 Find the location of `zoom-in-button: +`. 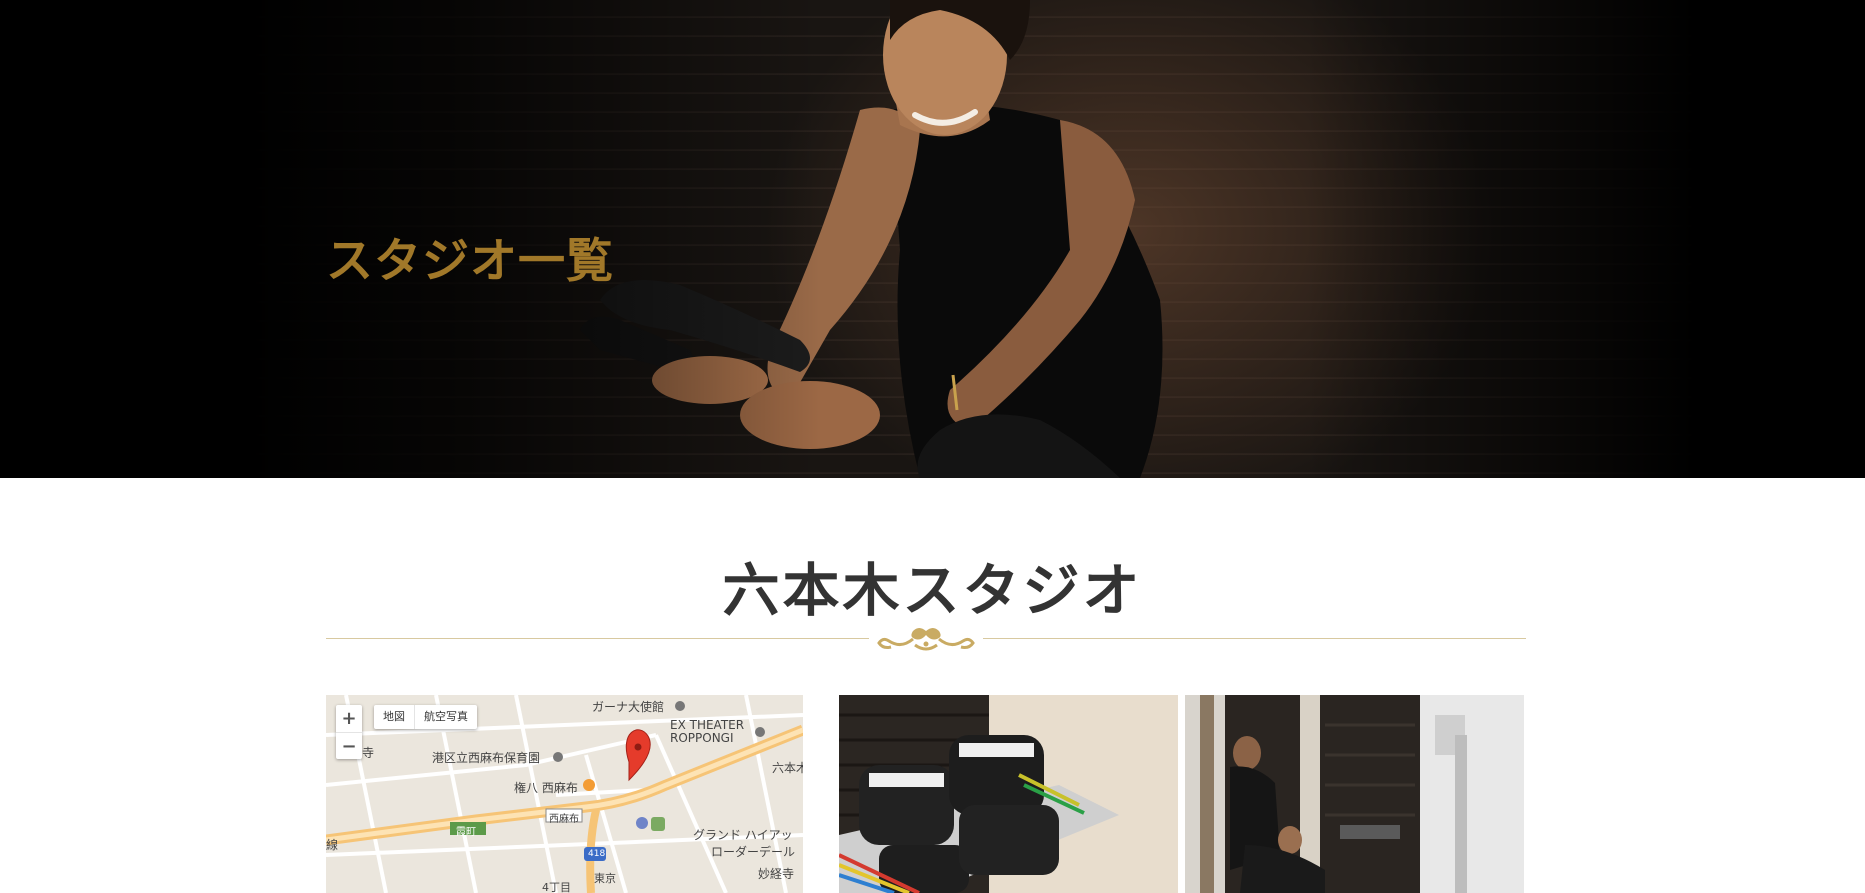

zoom-in-button: + is located at coordinates (349, 718).